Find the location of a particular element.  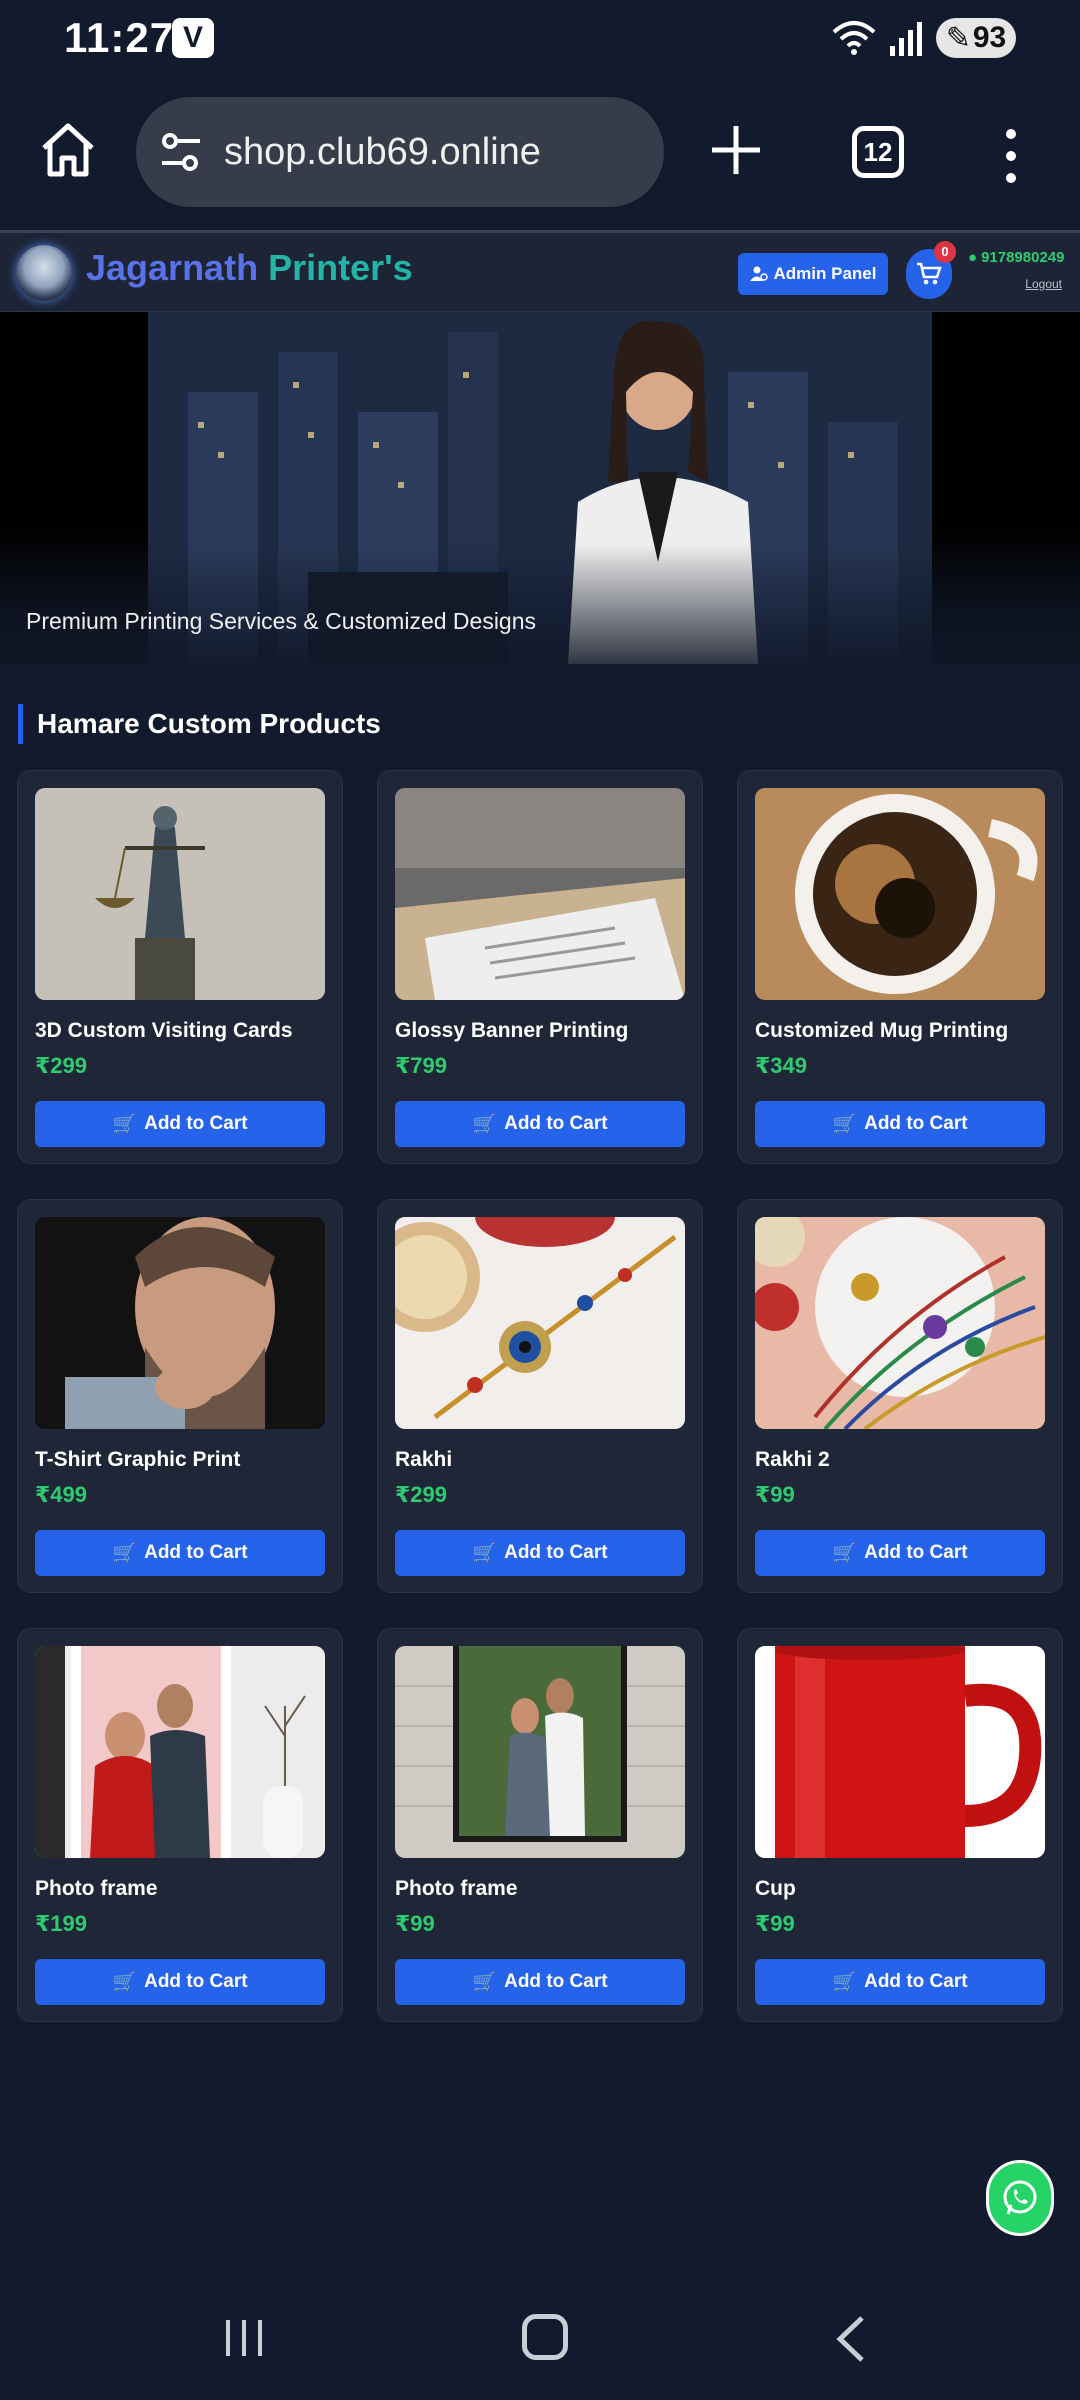

site-settings-icon is located at coordinates (181, 152).